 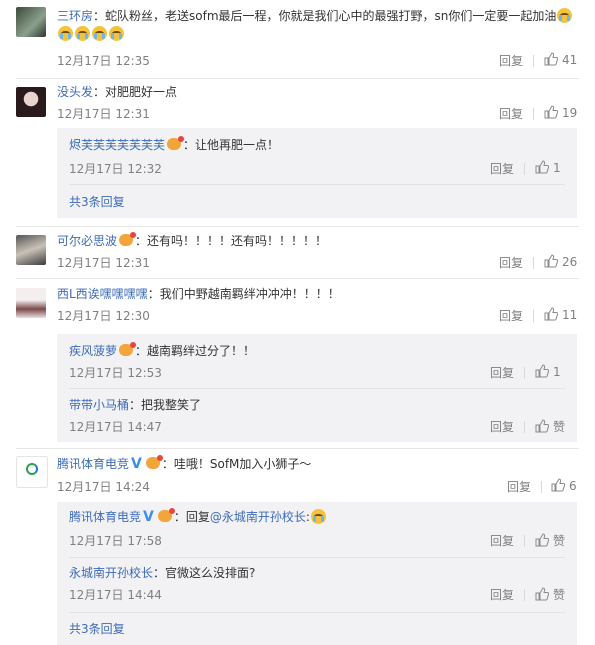 I want to click on reply-meta: 12月17日 12:32 回复 1, so click(x=315, y=168).